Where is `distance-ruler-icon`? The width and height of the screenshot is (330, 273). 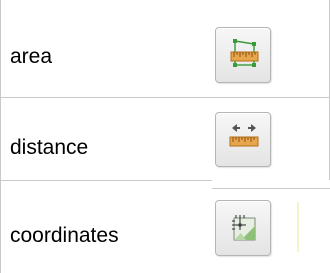 distance-ruler-icon is located at coordinates (244, 135).